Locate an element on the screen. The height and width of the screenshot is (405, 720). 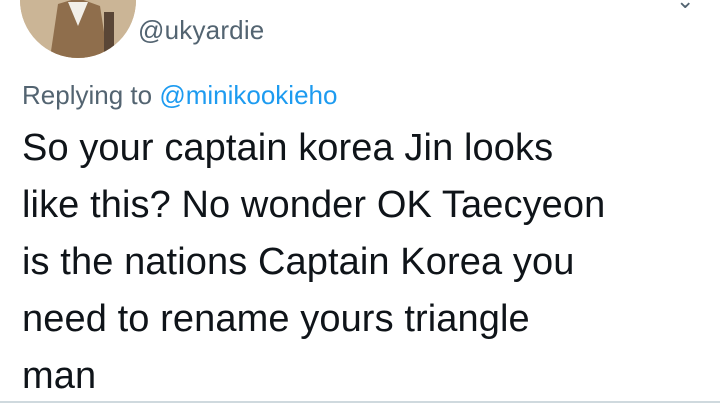
divider is located at coordinates (360, 402).